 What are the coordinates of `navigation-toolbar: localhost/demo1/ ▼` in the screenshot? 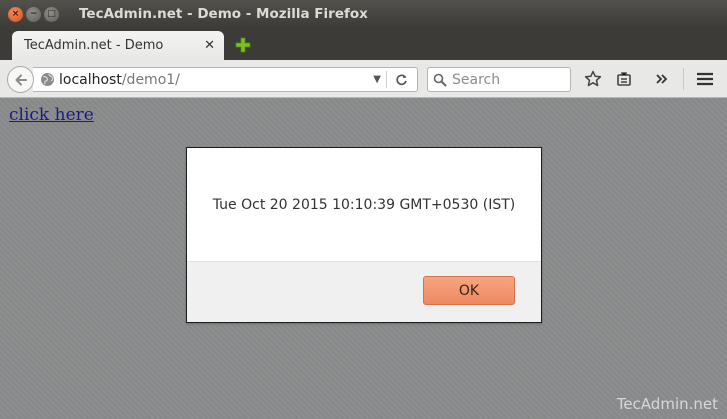 It's located at (363, 79).